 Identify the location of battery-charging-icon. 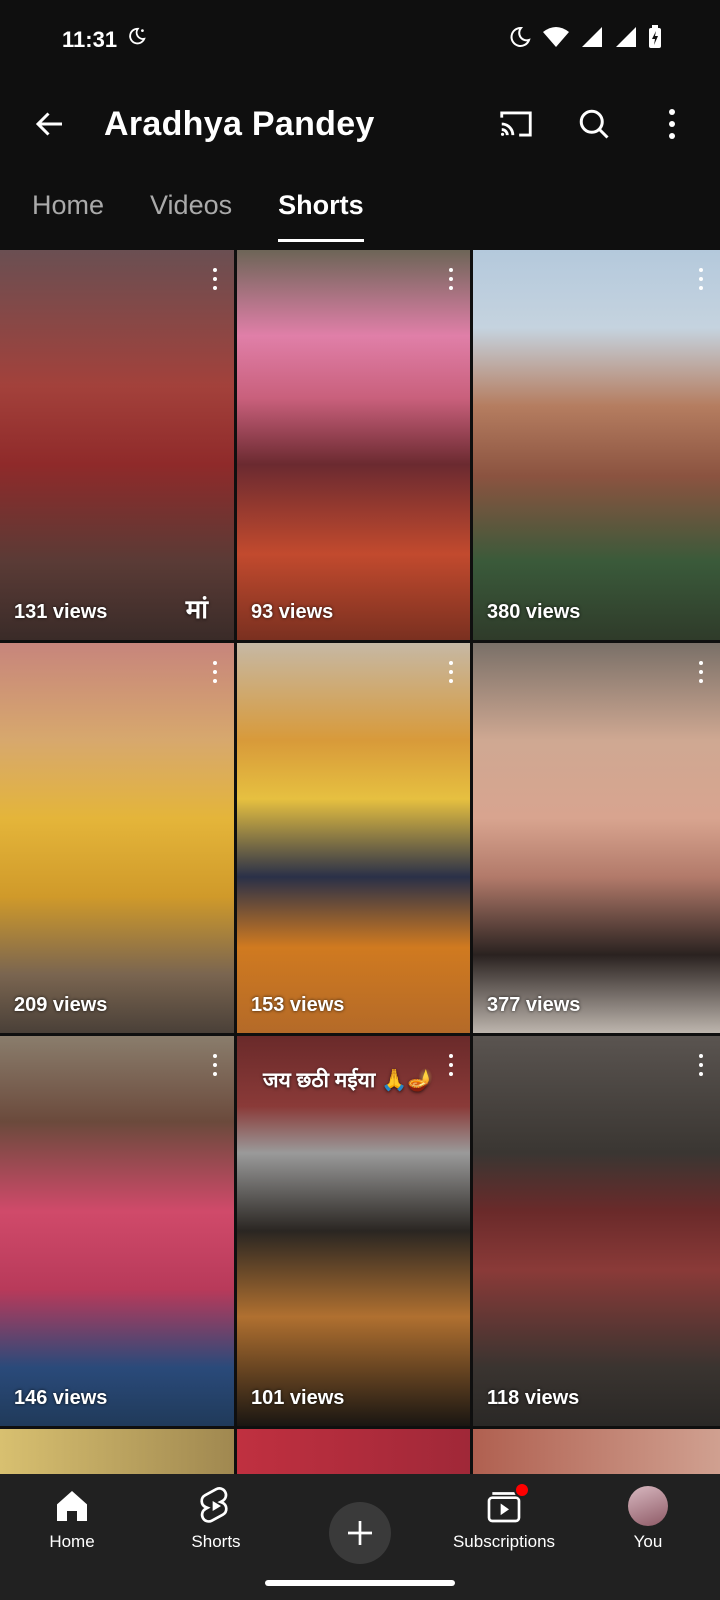
(655, 40).